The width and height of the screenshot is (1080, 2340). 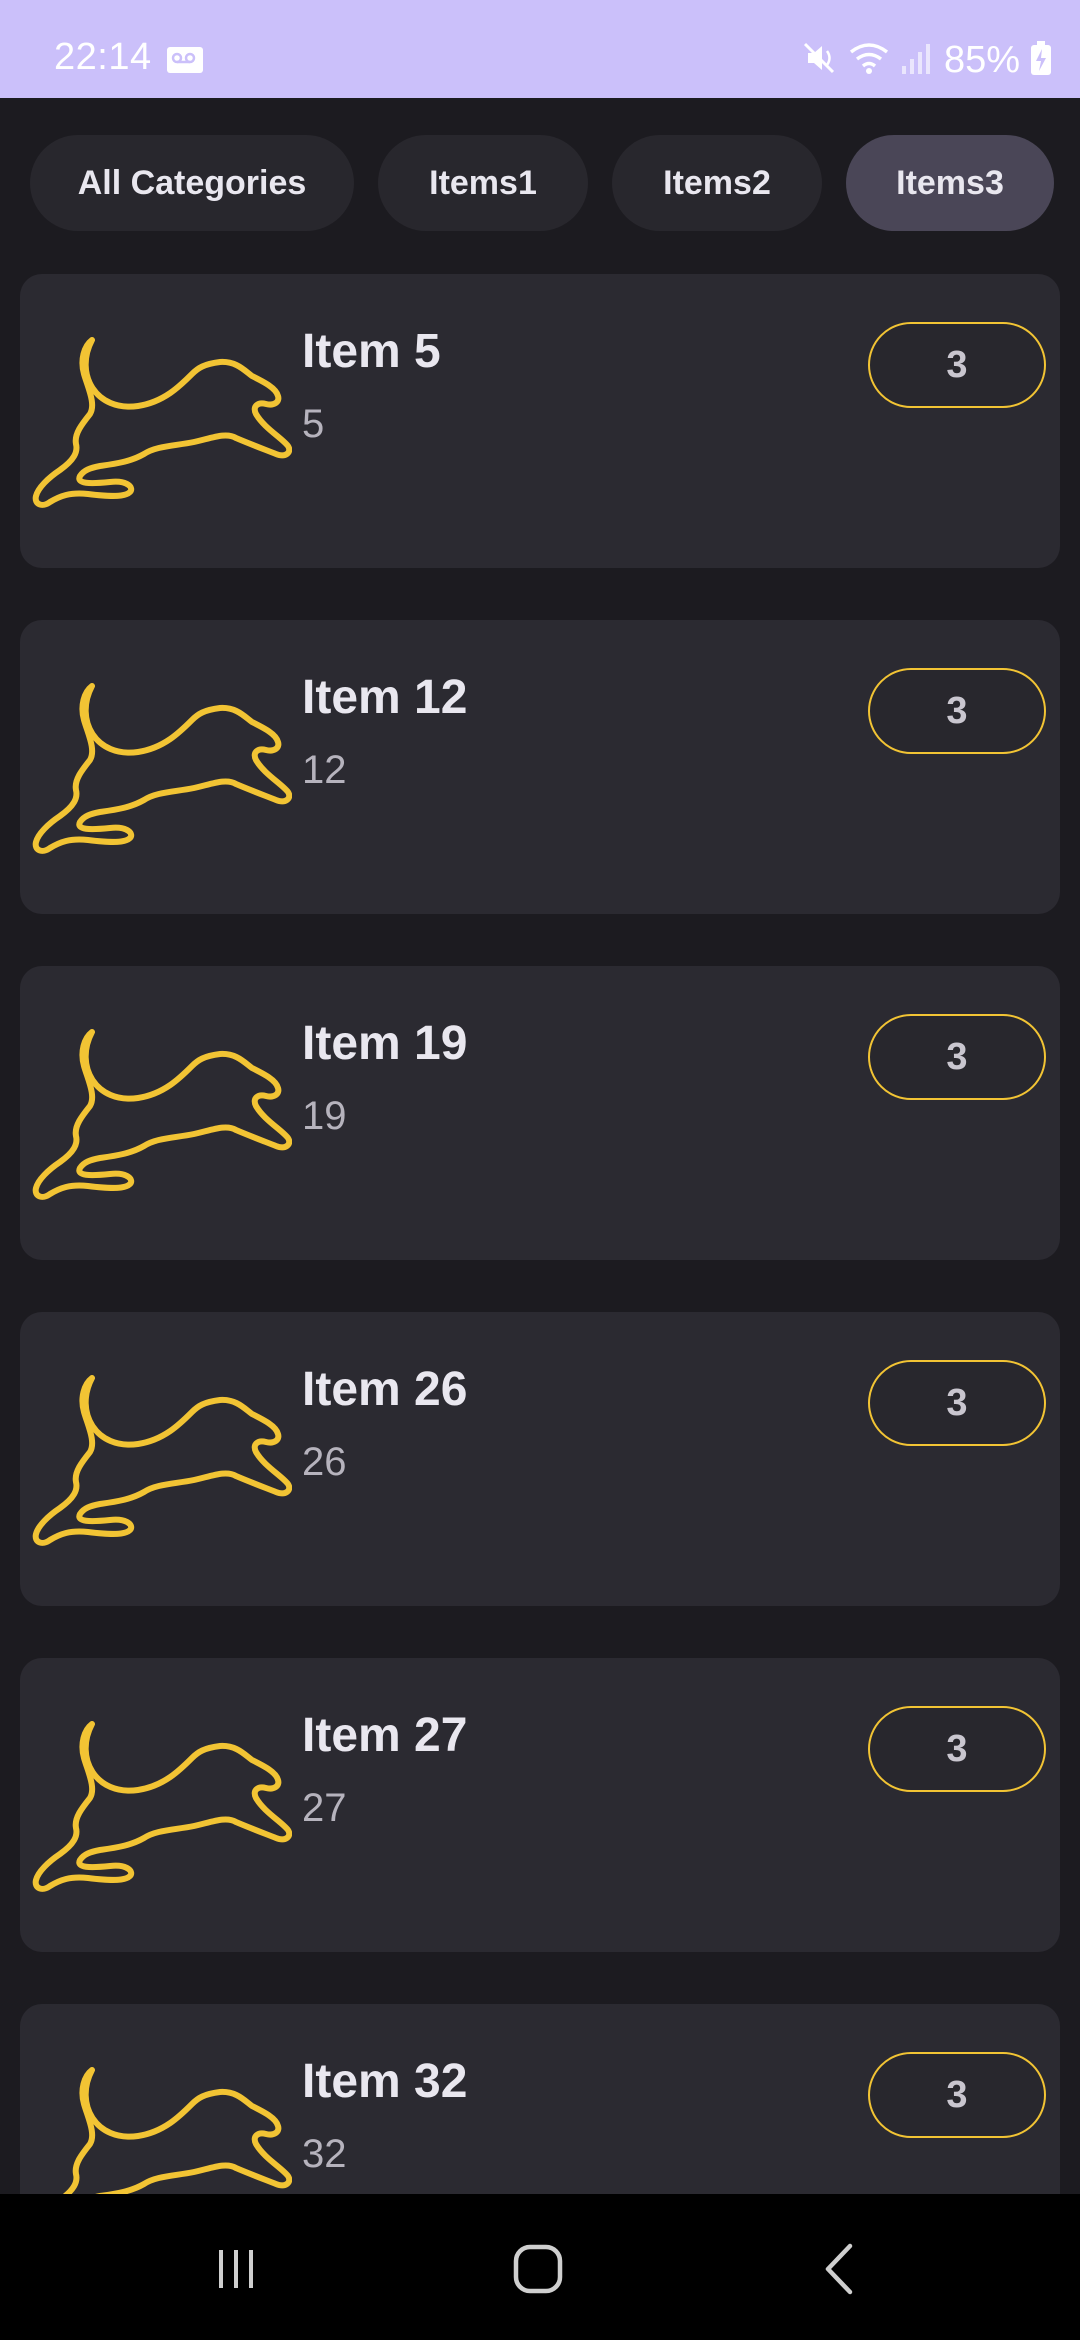 I want to click on list-item: Item 27 27 3, so click(x=540, y=1805).